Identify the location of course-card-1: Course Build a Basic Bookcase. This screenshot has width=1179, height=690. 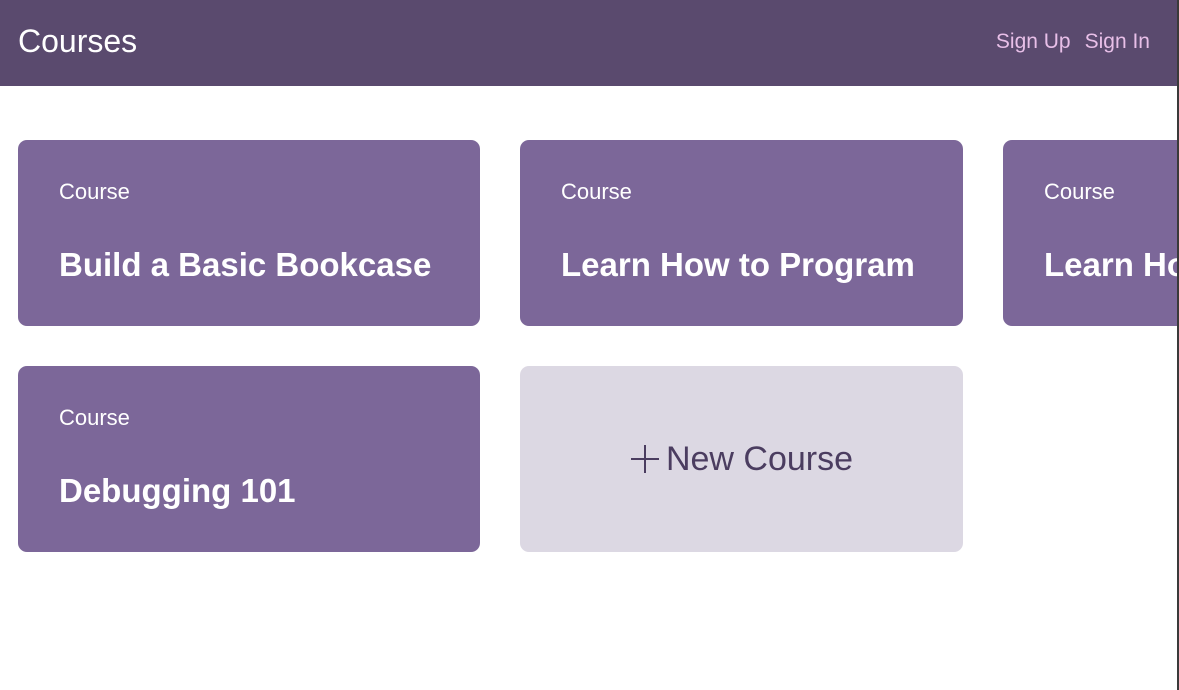
(249, 233).